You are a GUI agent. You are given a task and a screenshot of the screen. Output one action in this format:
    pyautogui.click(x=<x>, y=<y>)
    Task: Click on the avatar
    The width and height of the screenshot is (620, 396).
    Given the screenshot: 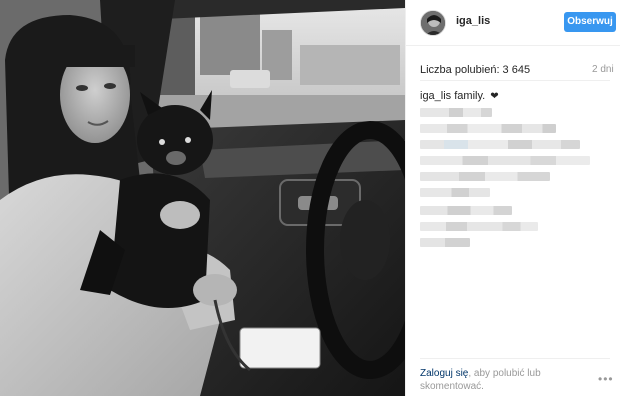 What is the action you would take?
    pyautogui.click(x=433, y=23)
    